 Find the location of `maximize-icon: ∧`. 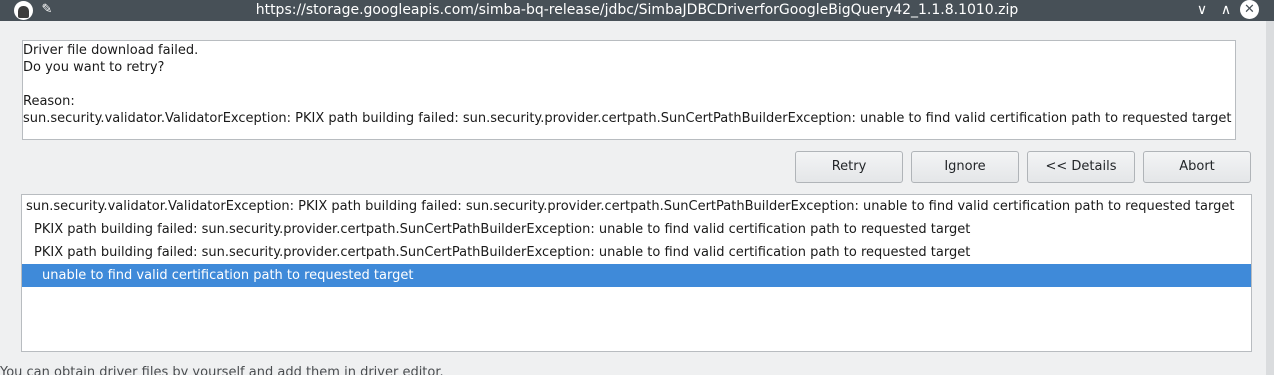

maximize-icon: ∧ is located at coordinates (1226, 10).